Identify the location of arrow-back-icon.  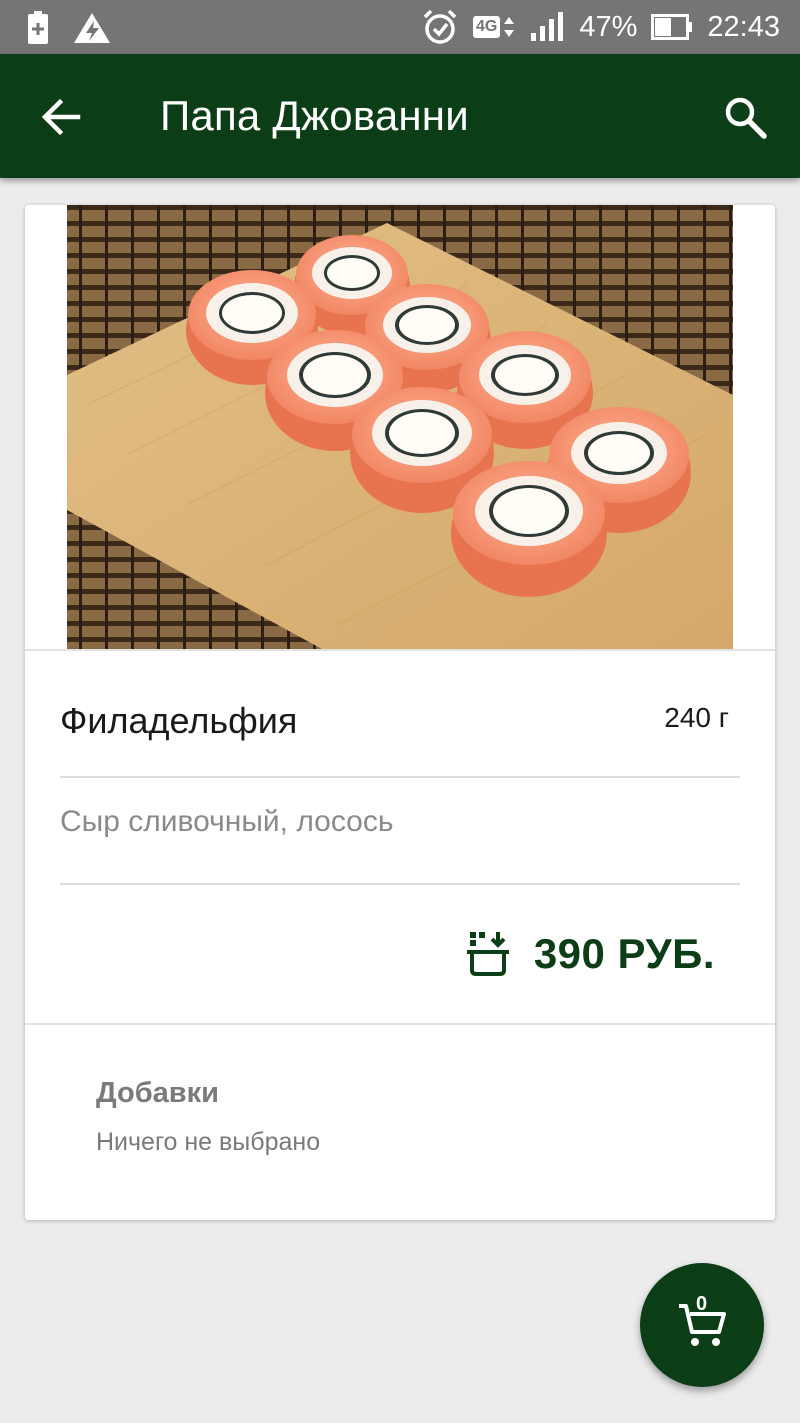
(61, 117).